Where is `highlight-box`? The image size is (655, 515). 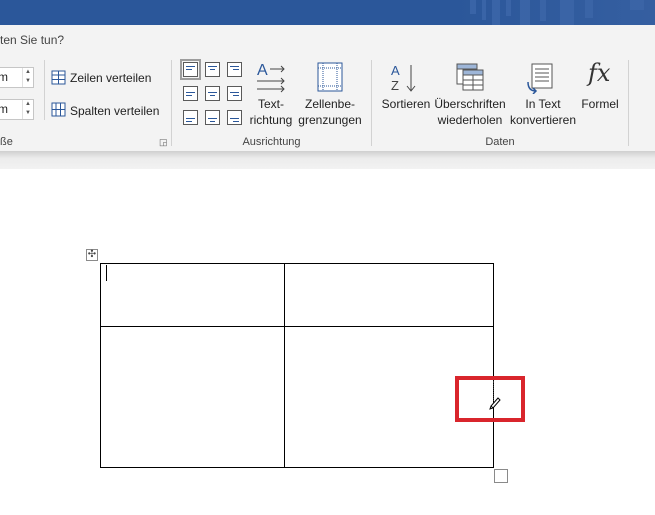
highlight-box is located at coordinates (490, 399).